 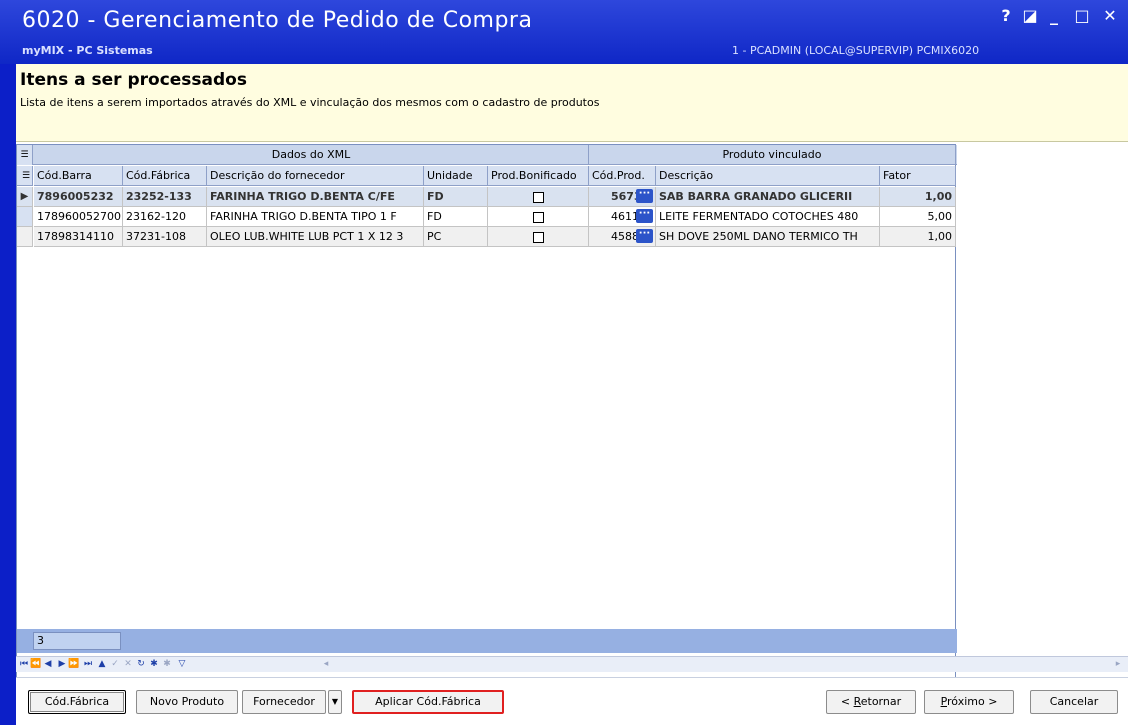 What do you see at coordinates (538, 176) in the screenshot?
I see `column-prod-bonificado: Prod.Bonificado` at bounding box center [538, 176].